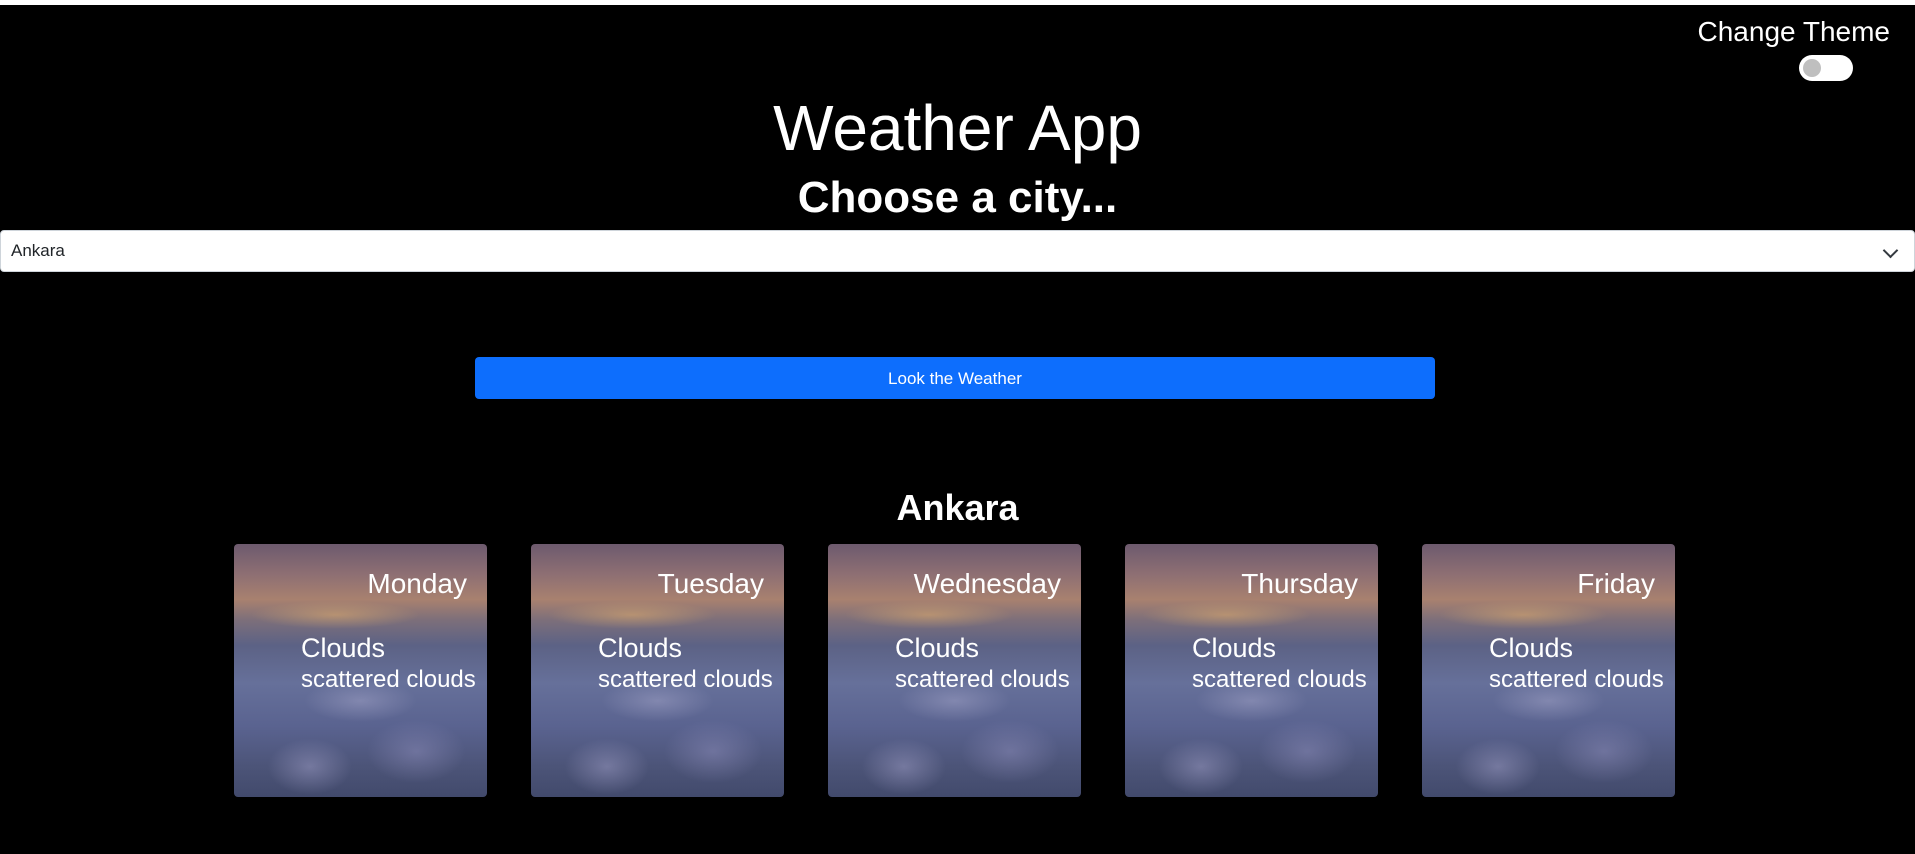 The image size is (1915, 854). I want to click on weather-card-wednesday: Wednesday Clouds scattered clouds, so click(954, 670).